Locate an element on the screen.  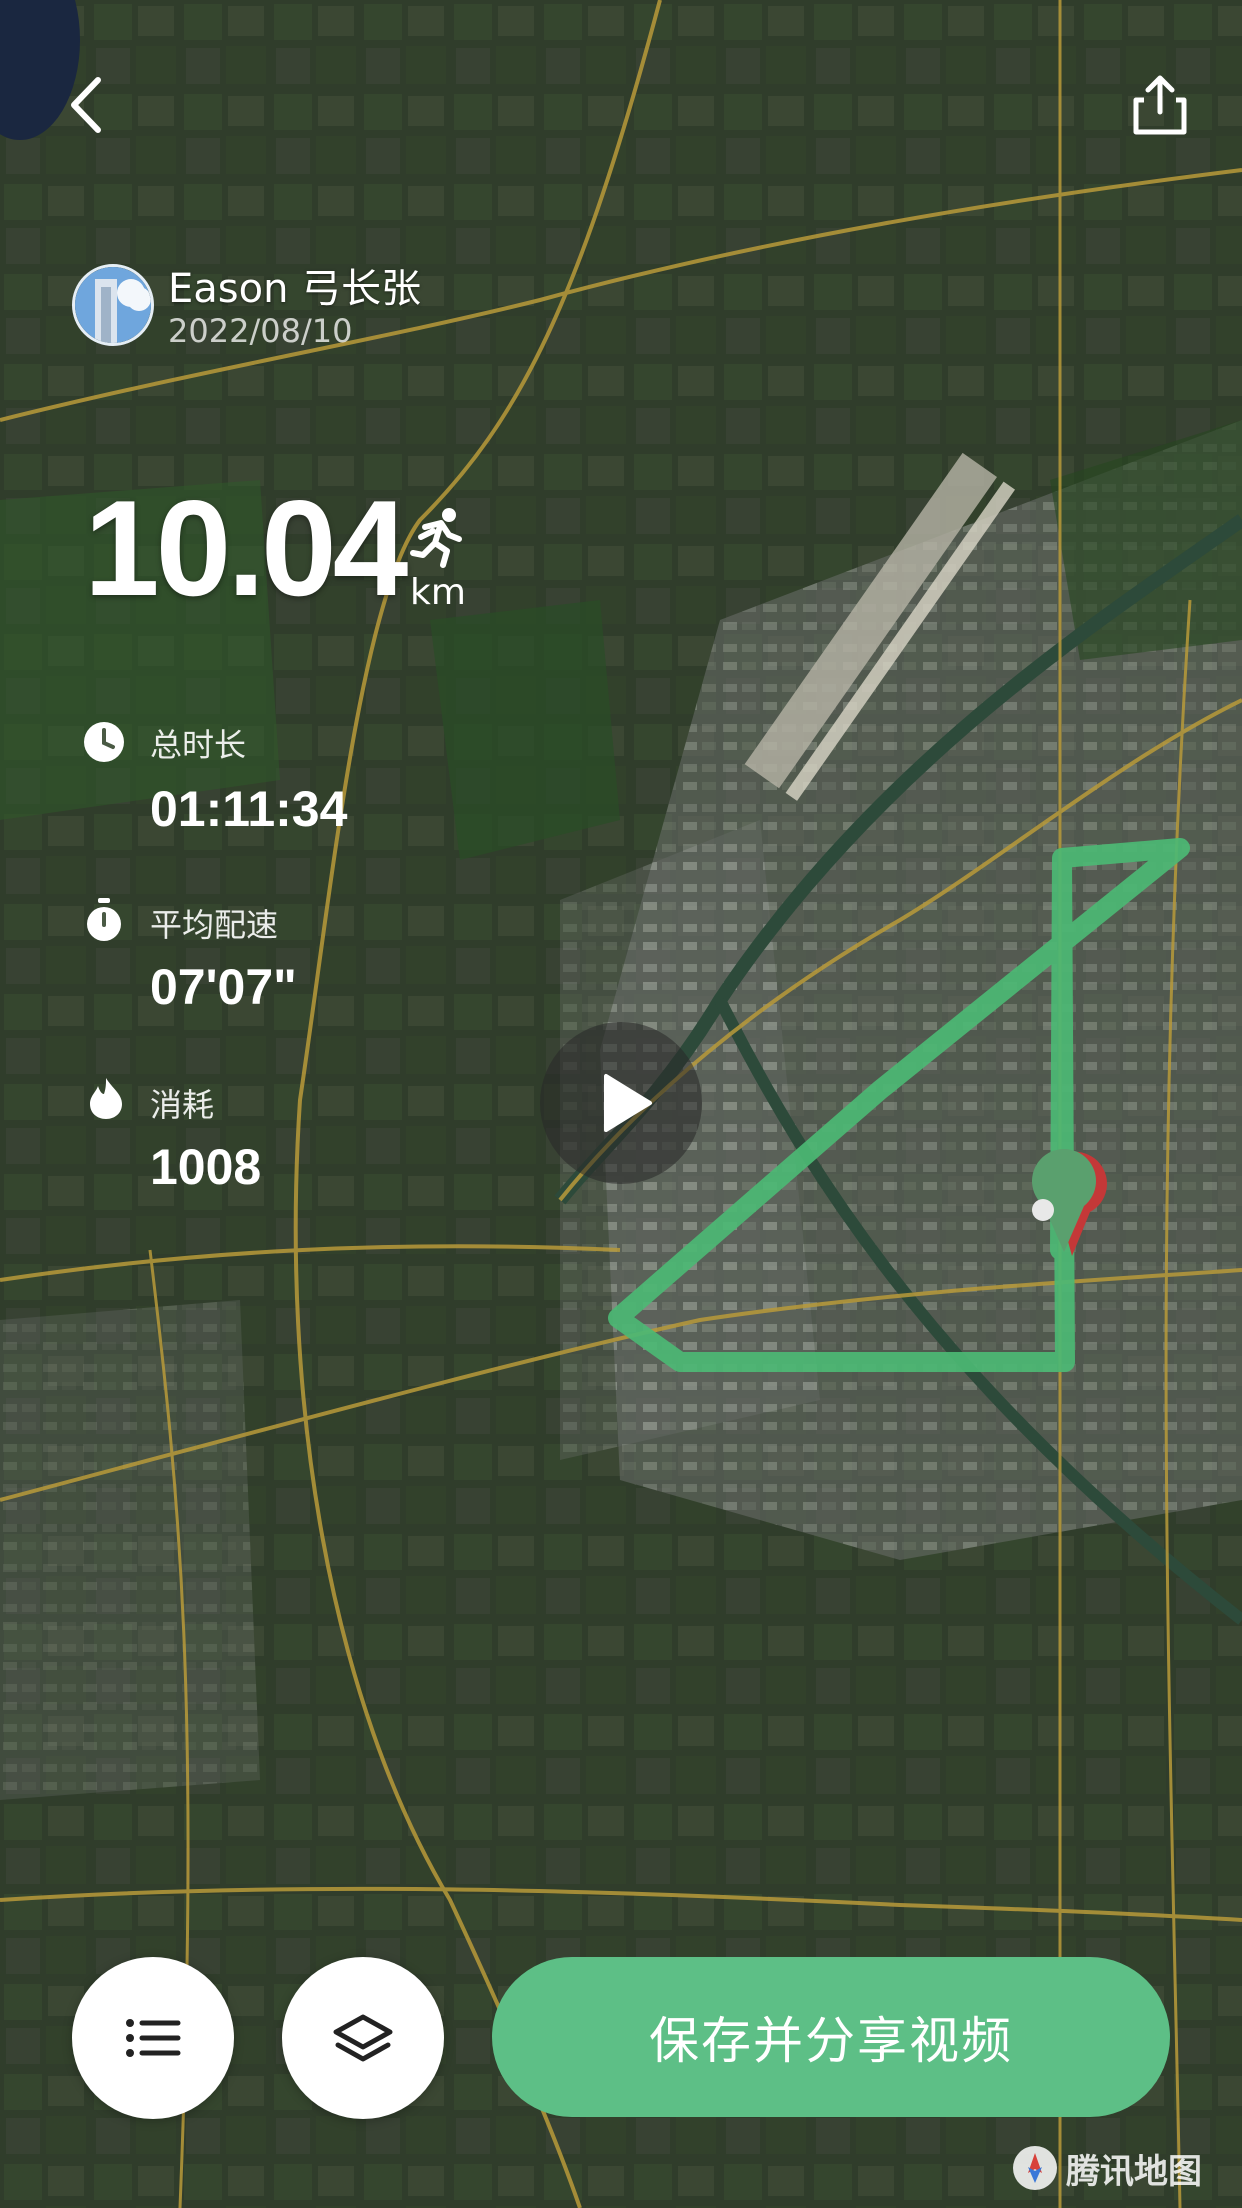
stat-label-calories: 消耗 is located at coordinates (182, 1105).